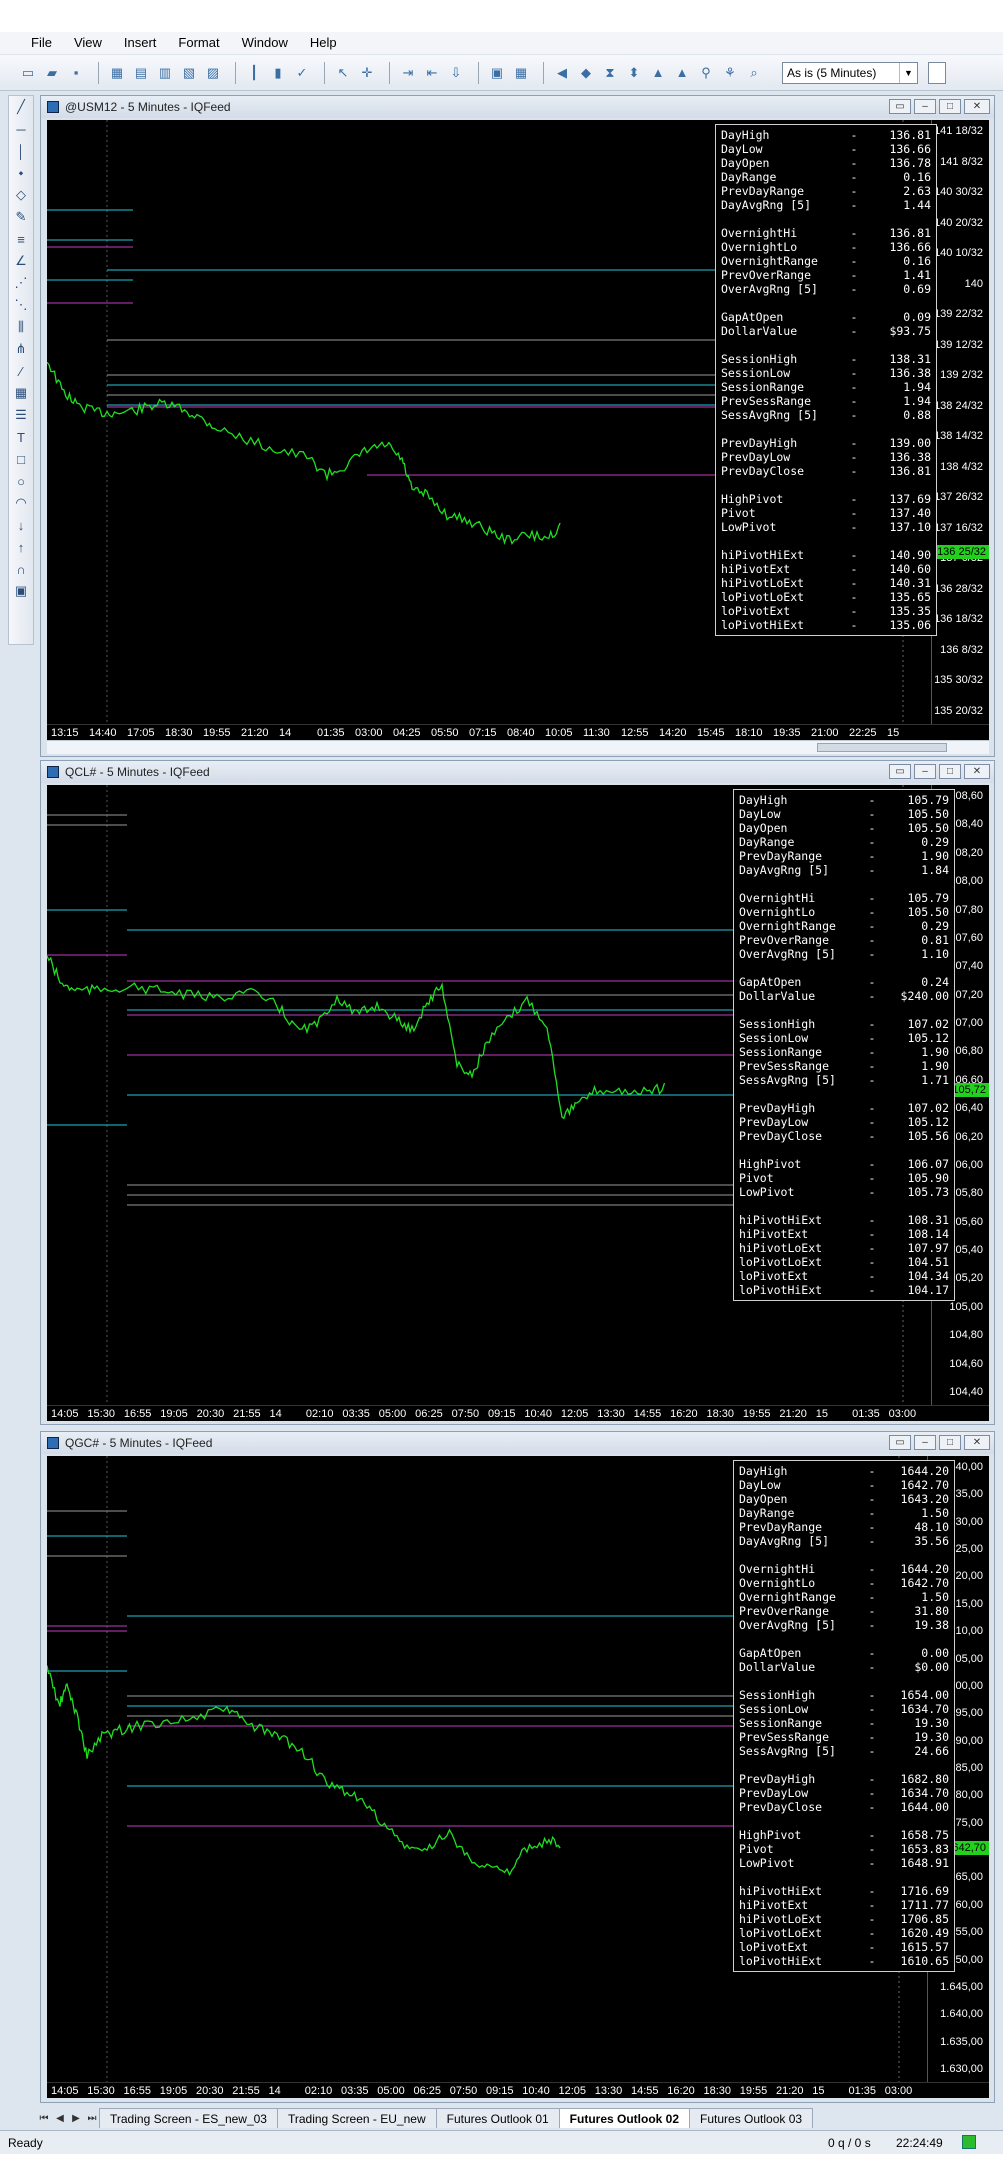 The image size is (1003, 2177). What do you see at coordinates (140, 43) in the screenshot?
I see `menu-insert: Insert` at bounding box center [140, 43].